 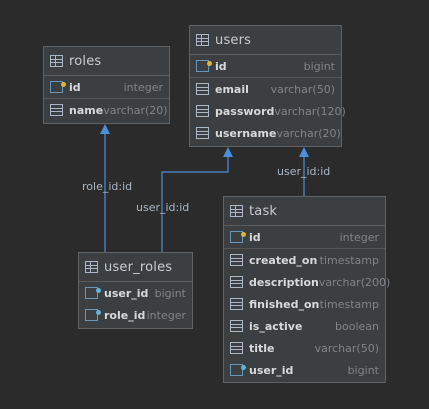 What do you see at coordinates (304, 152) in the screenshot?
I see `arrowhead-users-right` at bounding box center [304, 152].